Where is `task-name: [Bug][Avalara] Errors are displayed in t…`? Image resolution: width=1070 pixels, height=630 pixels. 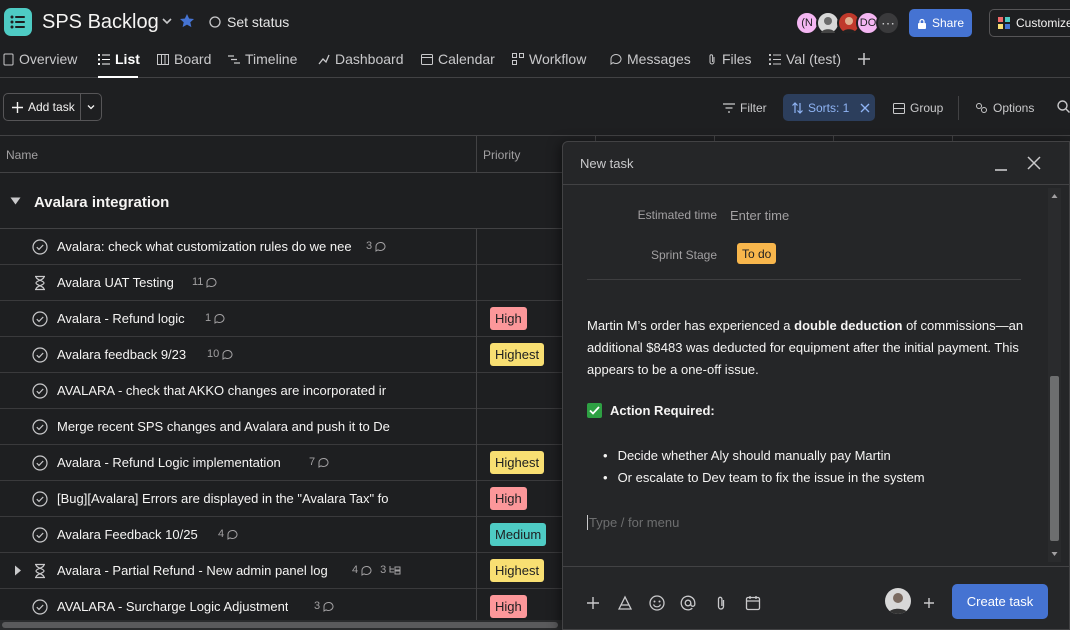
task-name: [Bug][Avalara] Errors are displayed in t… is located at coordinates (223, 498).